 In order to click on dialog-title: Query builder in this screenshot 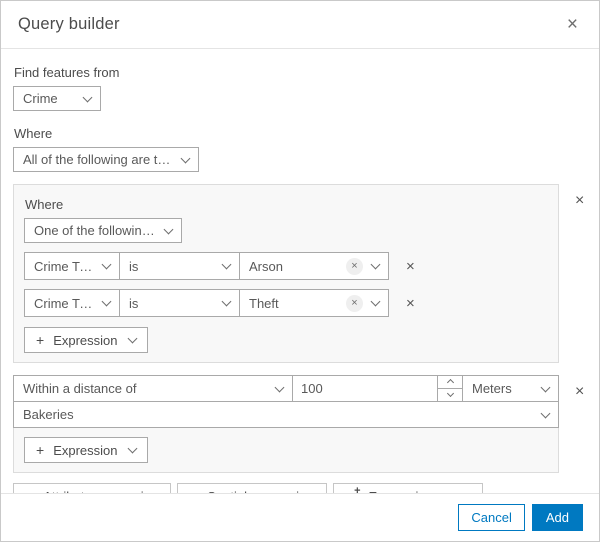, I will do `click(69, 24)`.